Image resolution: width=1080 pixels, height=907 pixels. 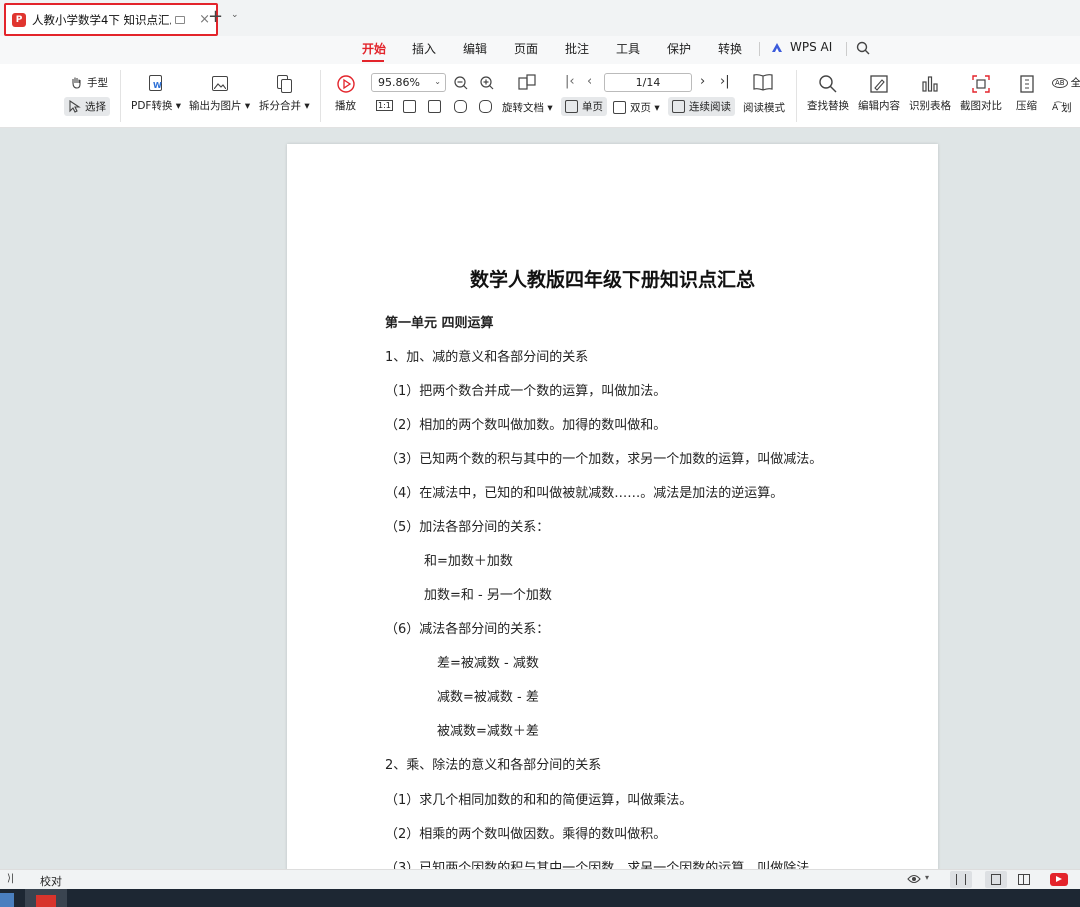 What do you see at coordinates (678, 106) in the screenshot?
I see `continuous-reading-icon` at bounding box center [678, 106].